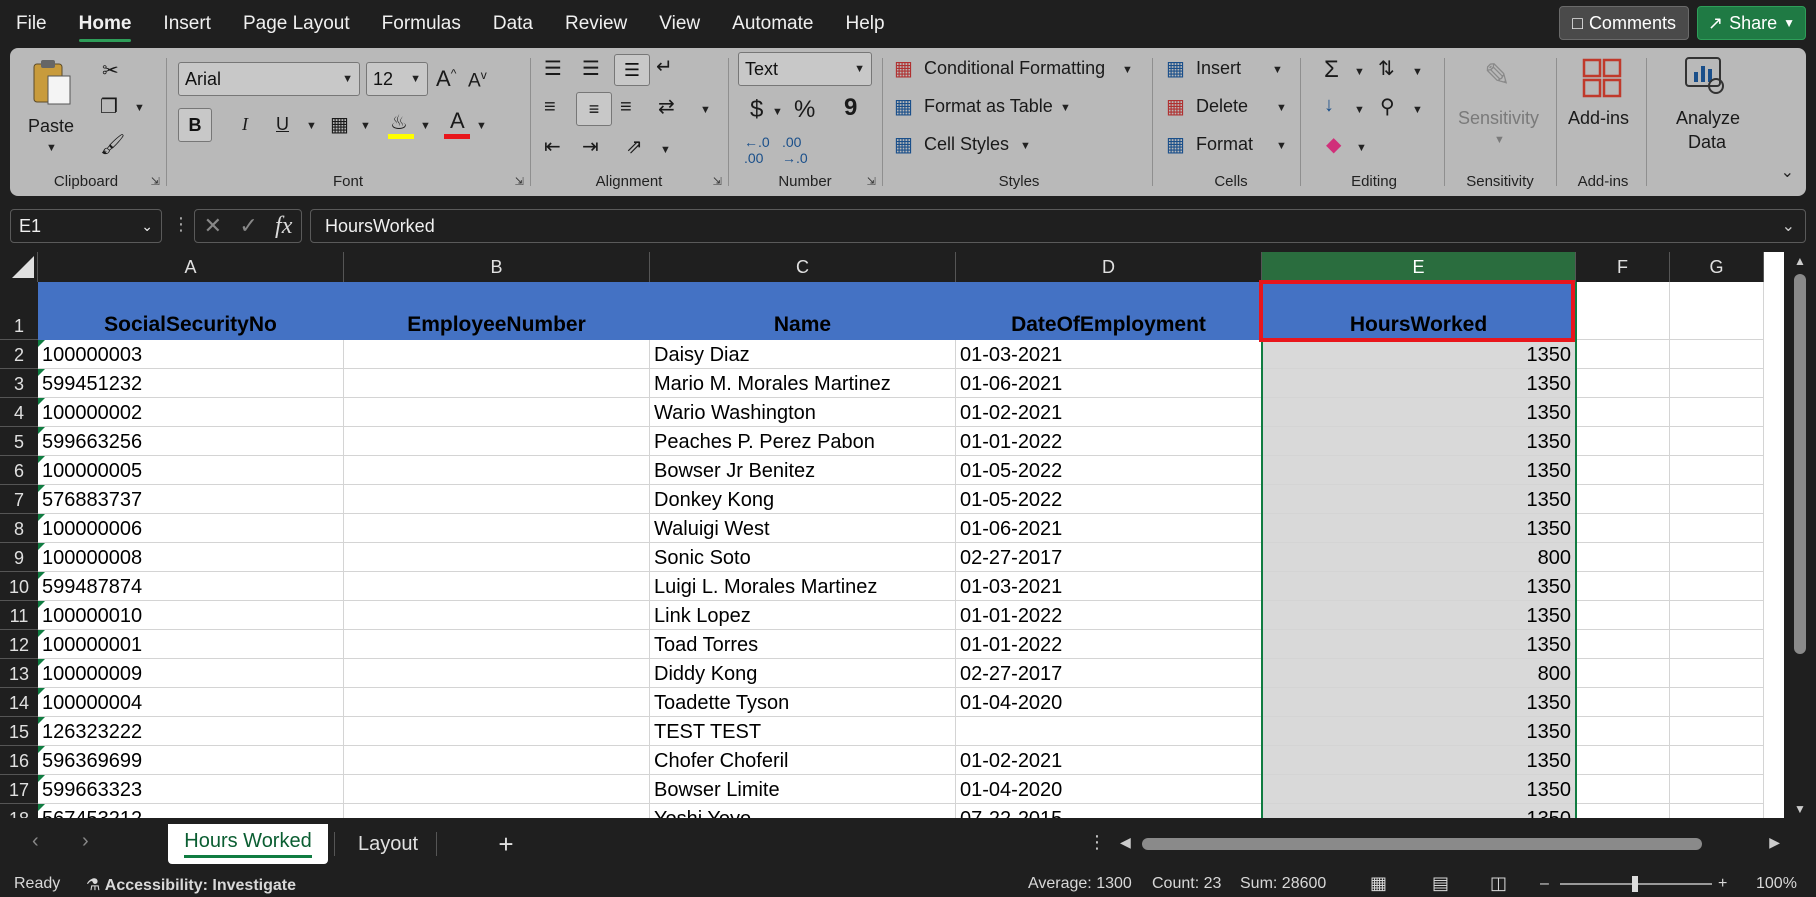 The height and width of the screenshot is (897, 1816). What do you see at coordinates (191, 499) in the screenshot?
I see `cell-ssn: 576883737` at bounding box center [191, 499].